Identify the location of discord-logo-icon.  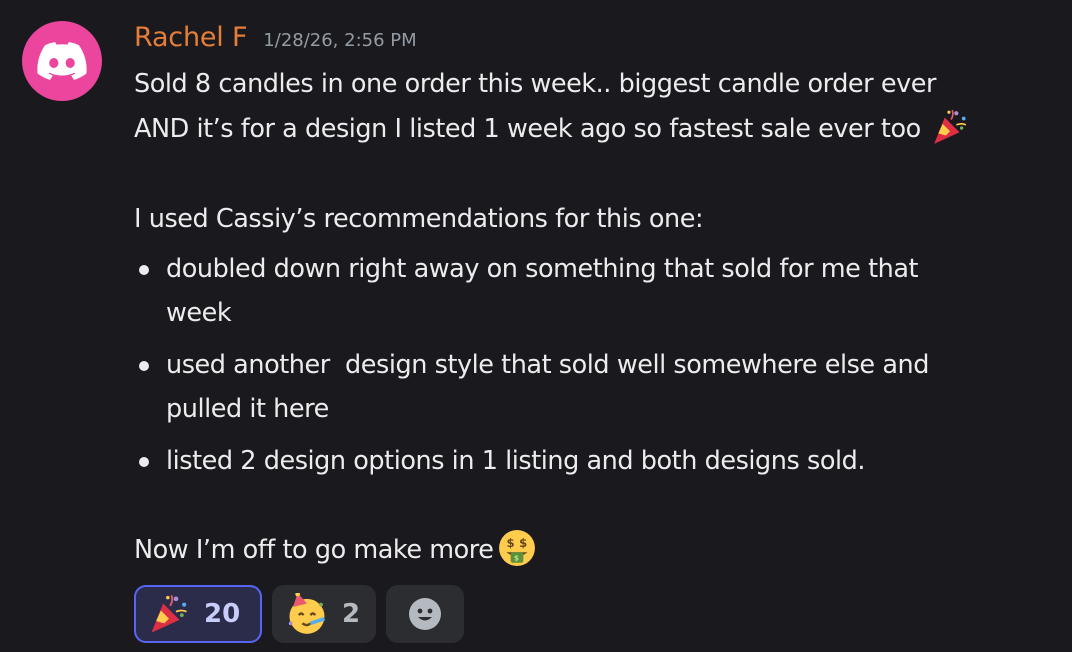
(62, 61).